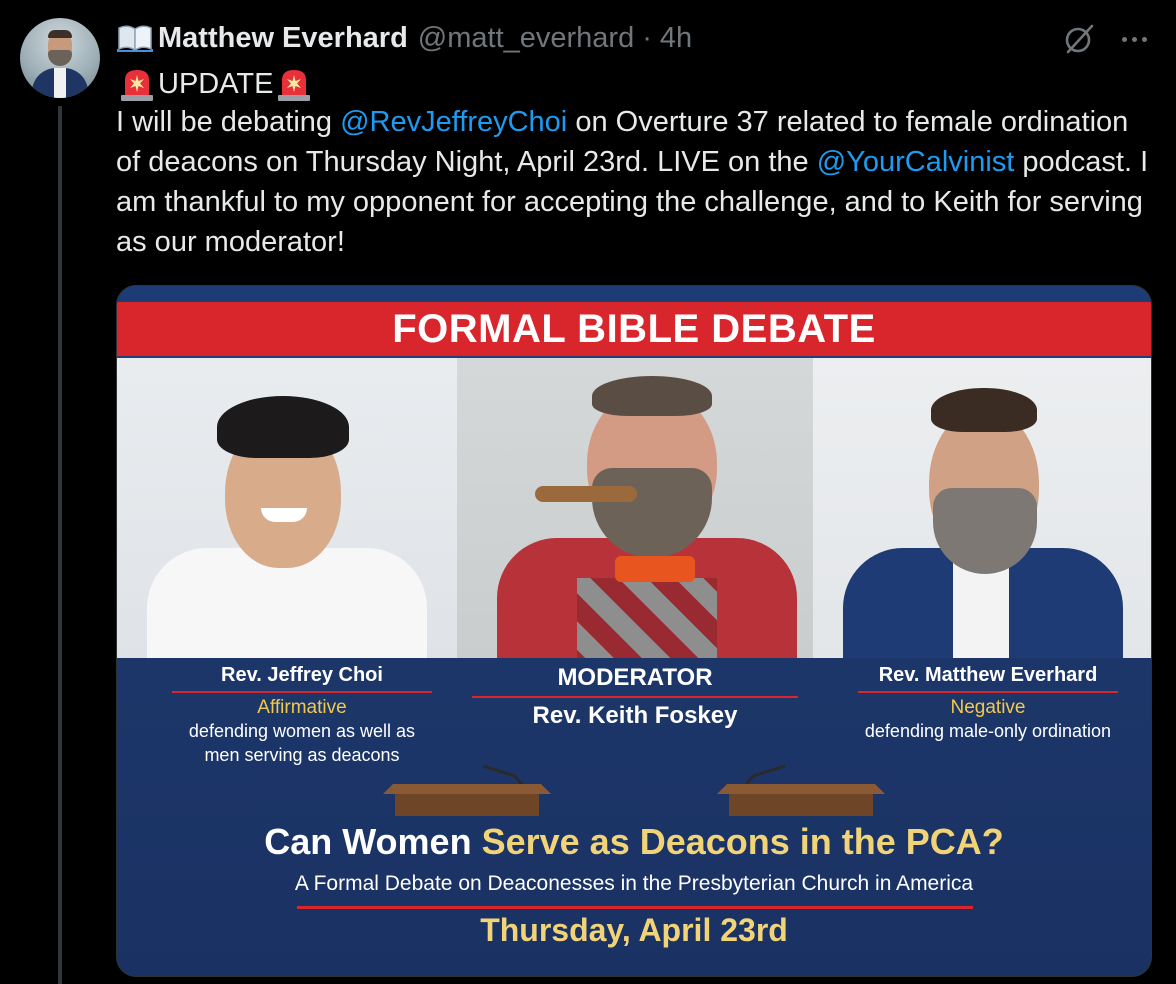  I want to click on photo-affirmative, so click(287, 508).